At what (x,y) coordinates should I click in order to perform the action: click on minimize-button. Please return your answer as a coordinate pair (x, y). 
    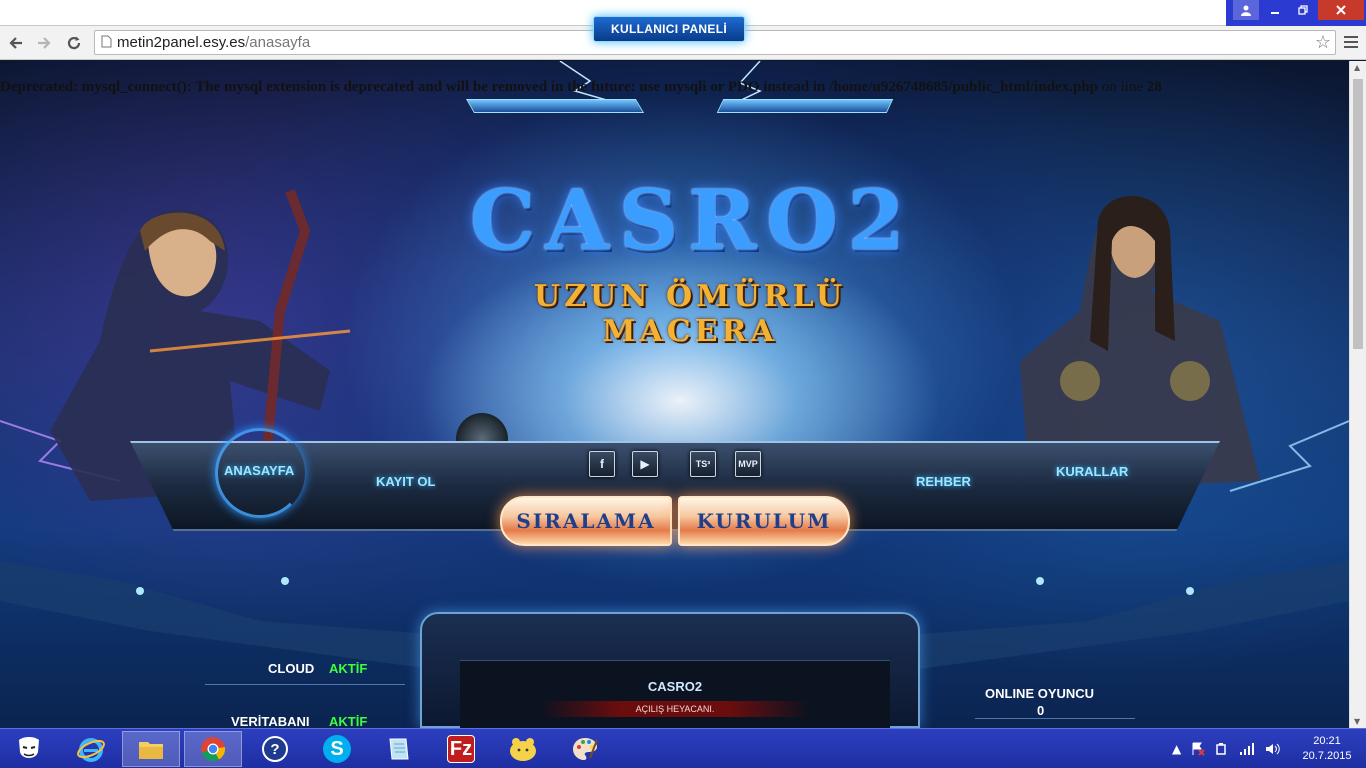
    Looking at the image, I should click on (1275, 10).